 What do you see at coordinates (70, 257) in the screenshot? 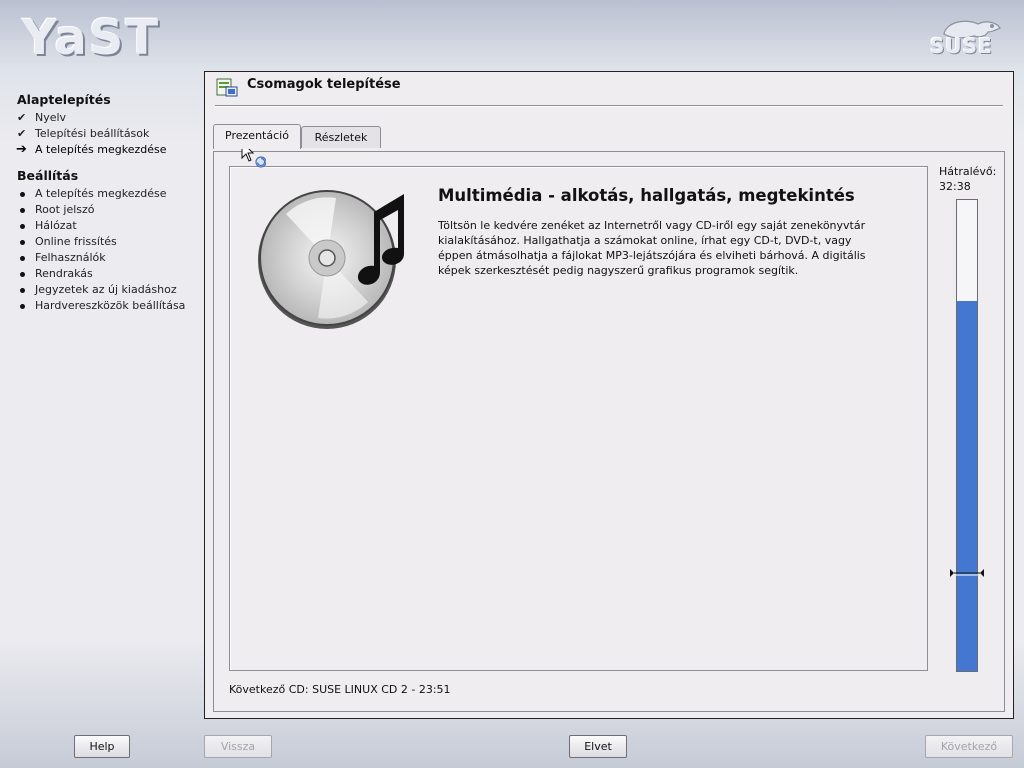
I see `sidebar-item-label: Felhasználók` at bounding box center [70, 257].